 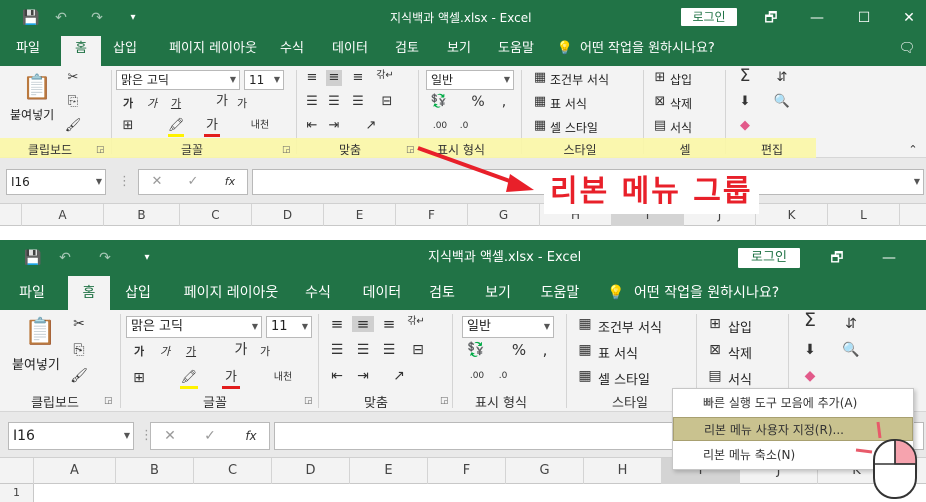 What do you see at coordinates (740, 378) in the screenshot?
I see `format-cells-button: 서식` at bounding box center [740, 378].